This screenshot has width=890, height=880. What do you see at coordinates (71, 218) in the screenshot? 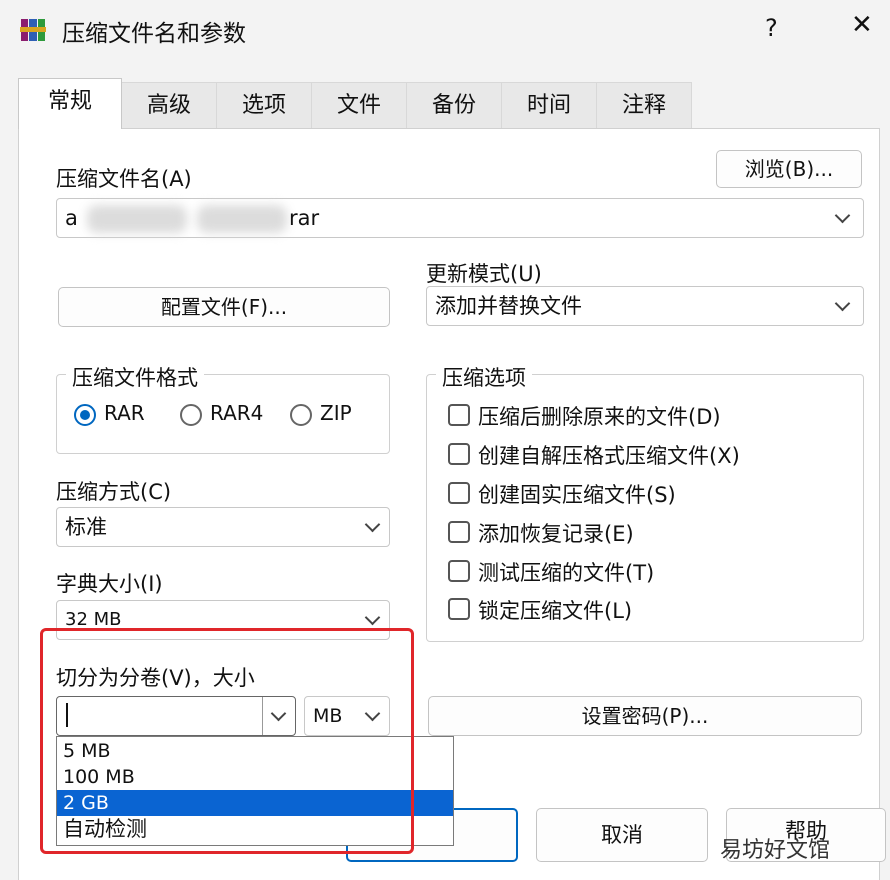
I see `archive-name-start: a` at bounding box center [71, 218].